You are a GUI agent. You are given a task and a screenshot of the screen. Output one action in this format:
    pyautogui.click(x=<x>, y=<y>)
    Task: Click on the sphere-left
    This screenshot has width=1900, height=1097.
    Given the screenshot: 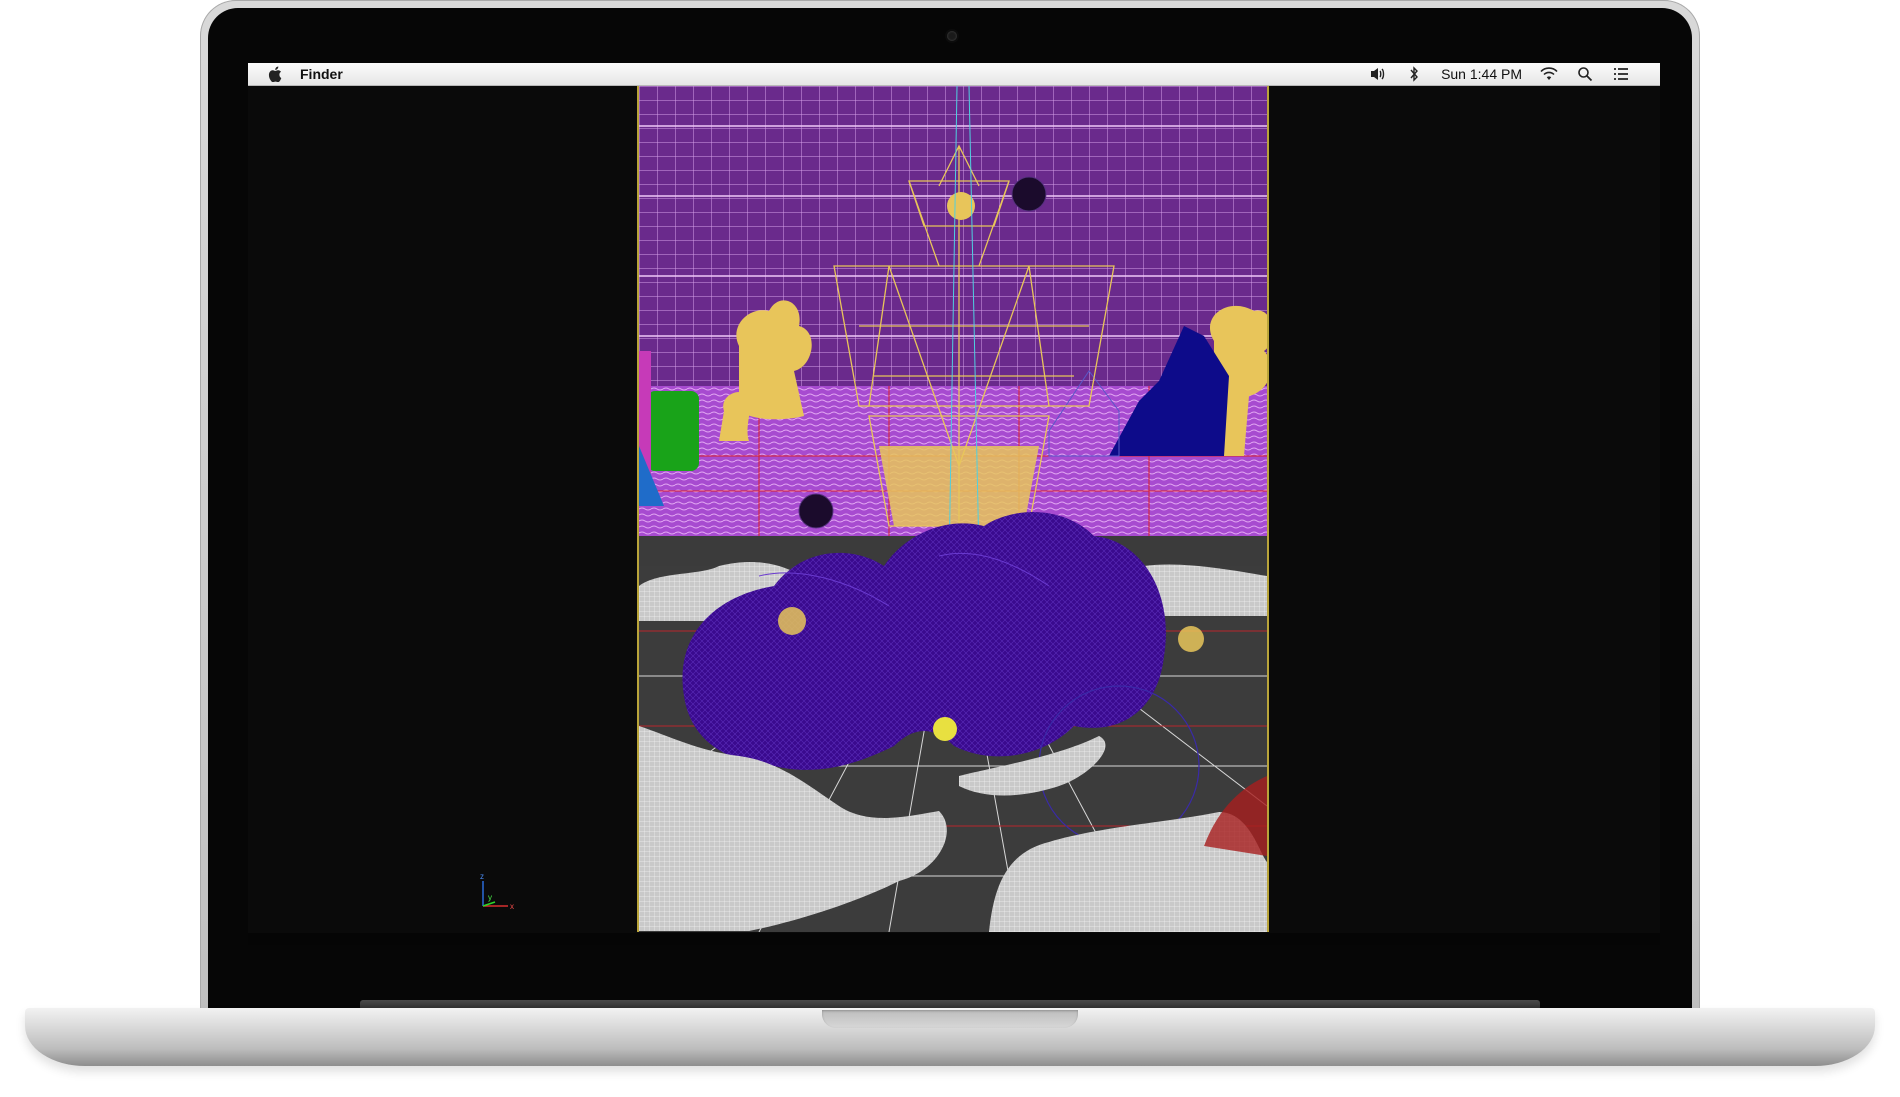 What is the action you would take?
    pyautogui.click(x=816, y=511)
    